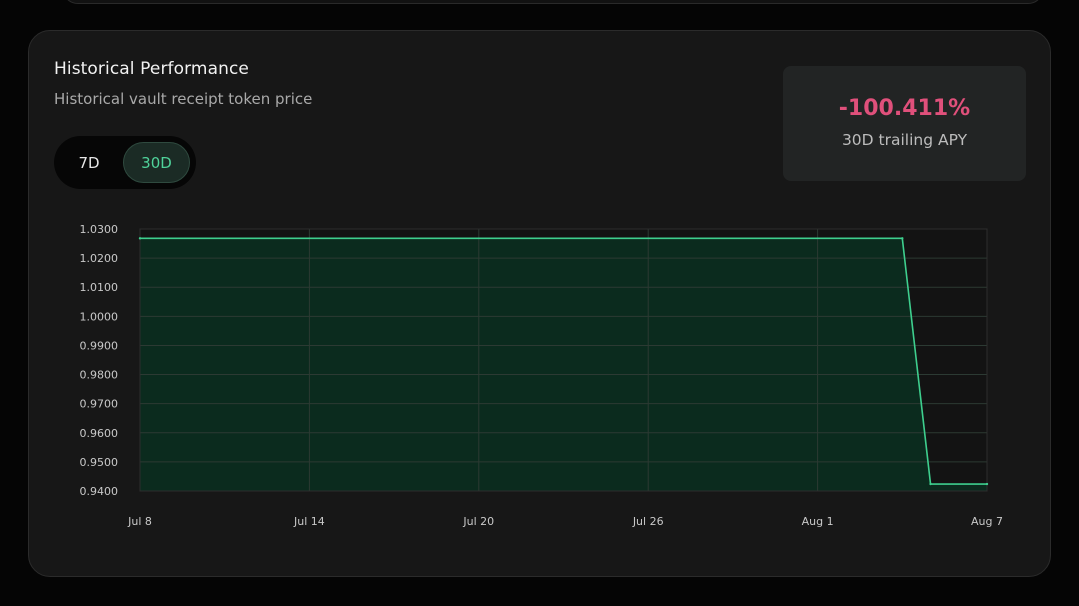  I want to click on y-tick-label: 0.9700, so click(99, 404).